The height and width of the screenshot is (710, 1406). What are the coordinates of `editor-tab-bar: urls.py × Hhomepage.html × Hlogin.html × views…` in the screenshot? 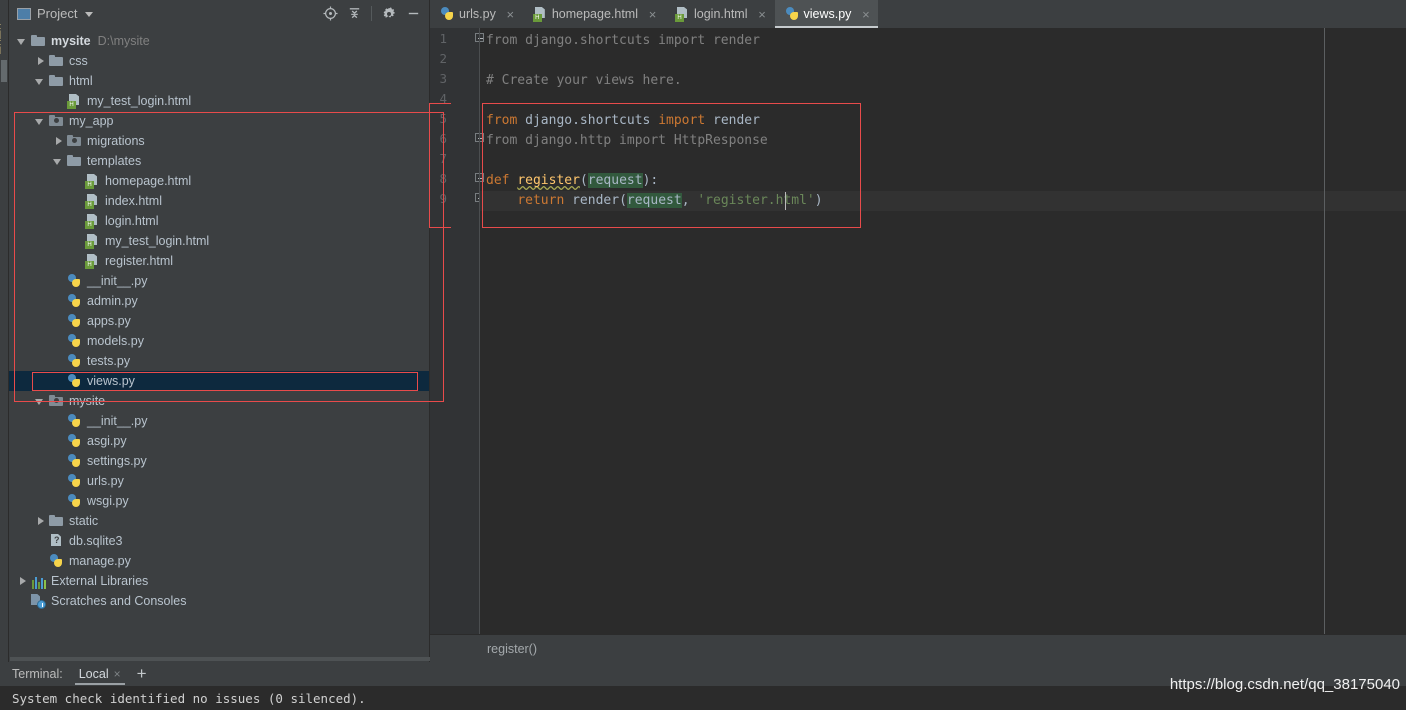 It's located at (918, 14).